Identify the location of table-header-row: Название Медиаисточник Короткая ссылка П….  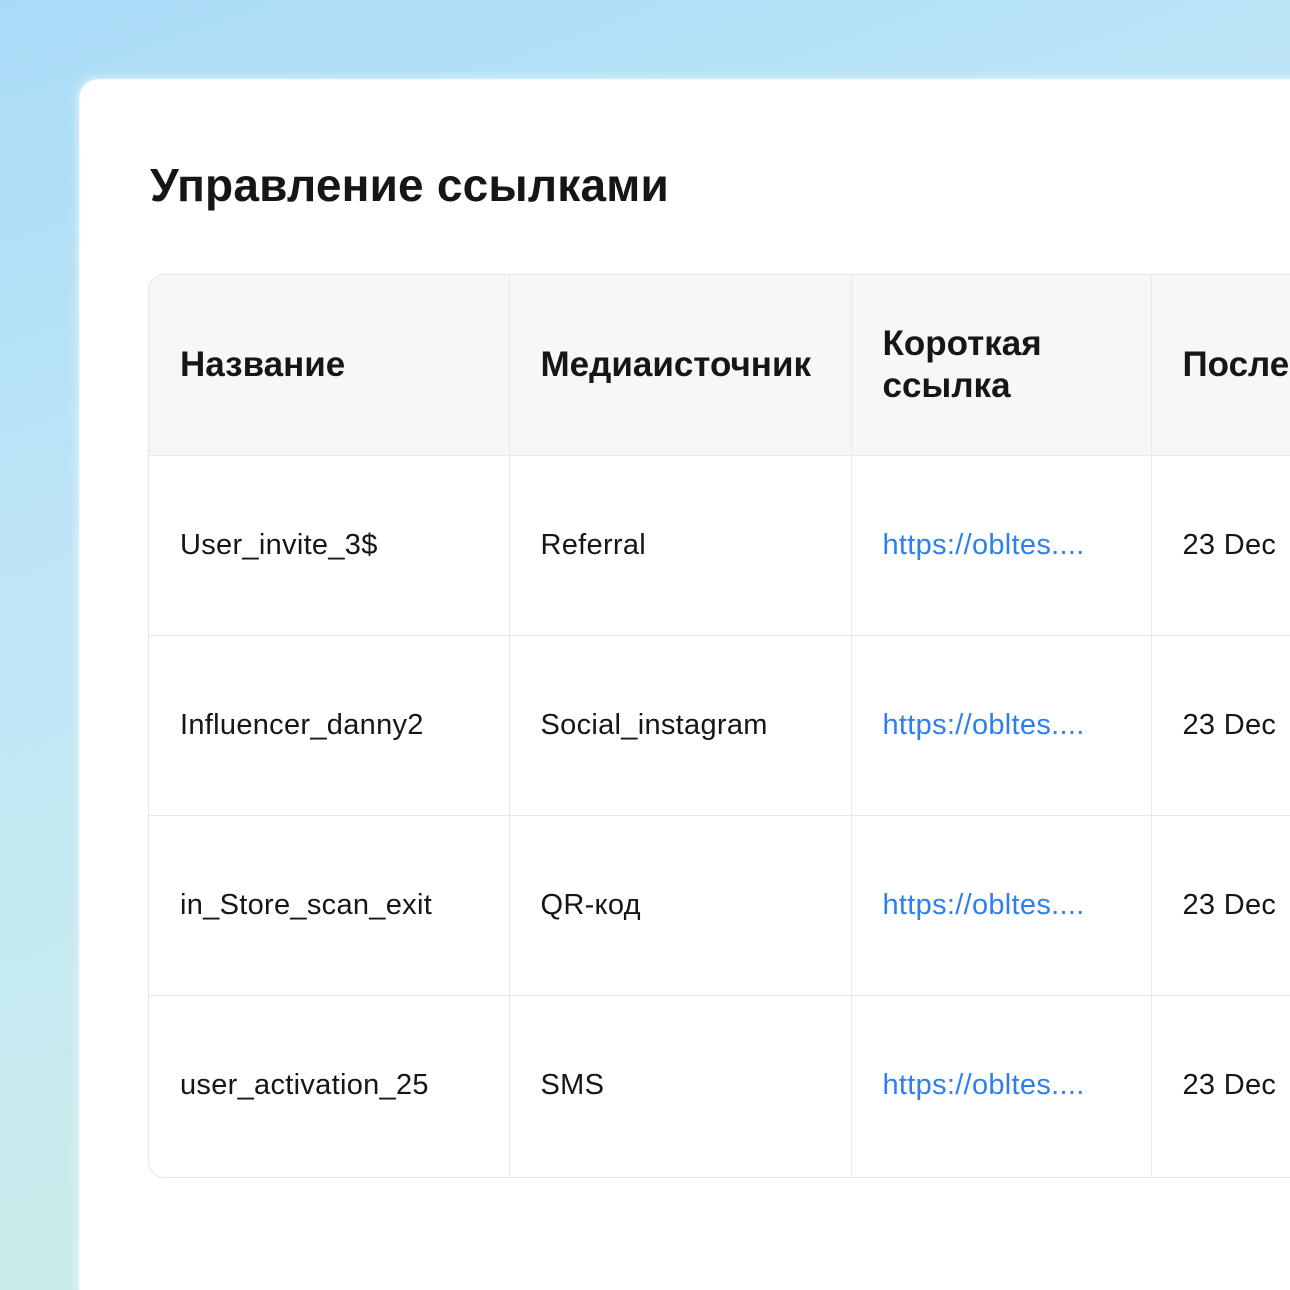
(719, 365).